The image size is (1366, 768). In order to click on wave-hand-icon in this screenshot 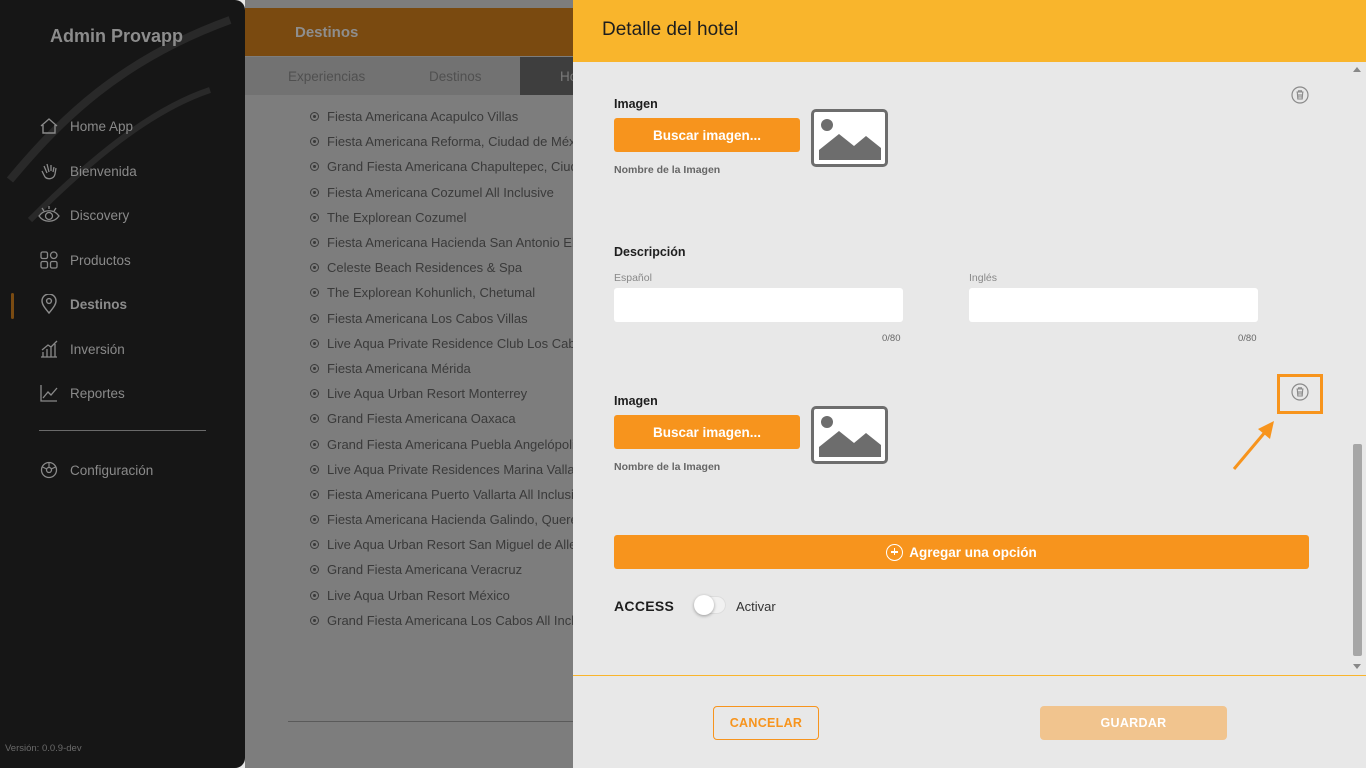, I will do `click(49, 171)`.